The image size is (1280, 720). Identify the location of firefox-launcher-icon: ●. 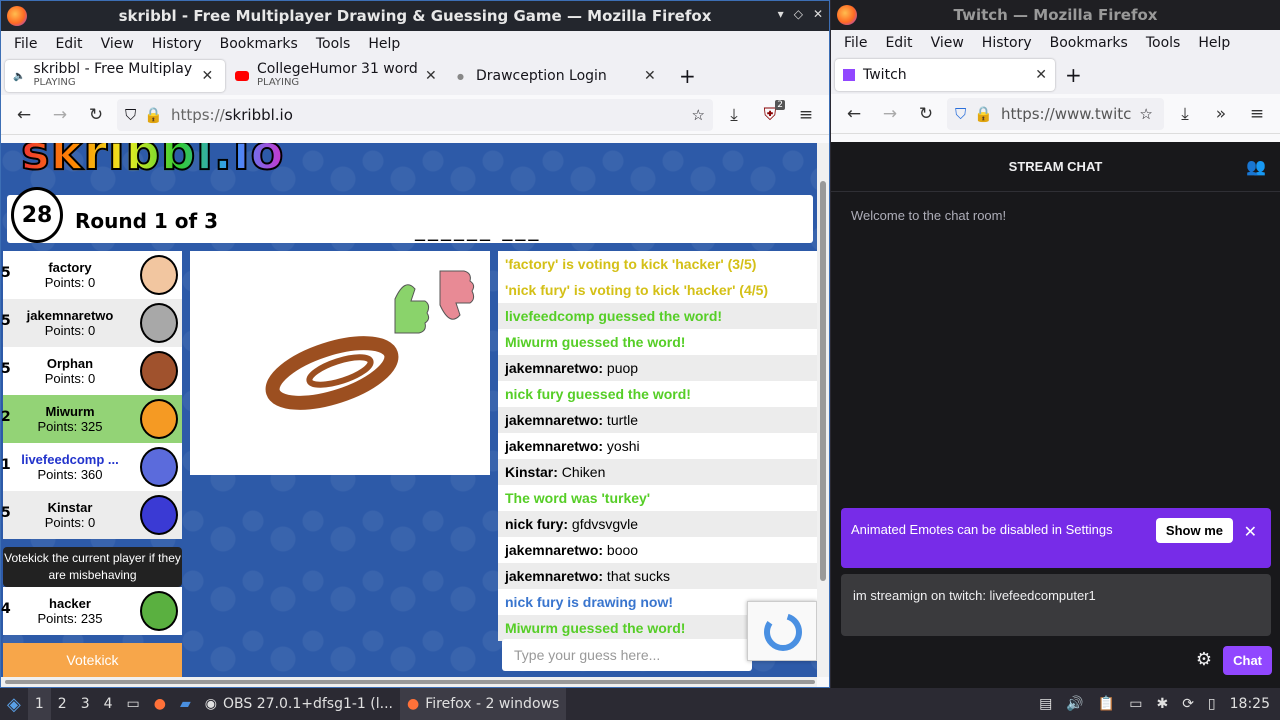
(160, 704).